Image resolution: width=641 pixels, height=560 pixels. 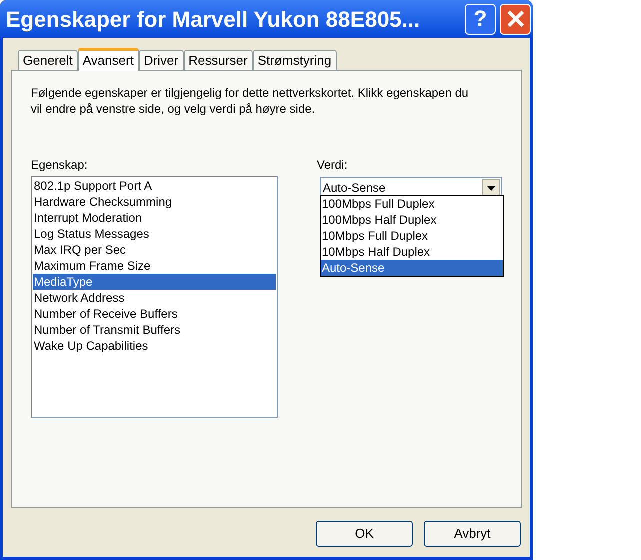 What do you see at coordinates (154, 234) in the screenshot?
I see `list-item: Log Status Messages` at bounding box center [154, 234].